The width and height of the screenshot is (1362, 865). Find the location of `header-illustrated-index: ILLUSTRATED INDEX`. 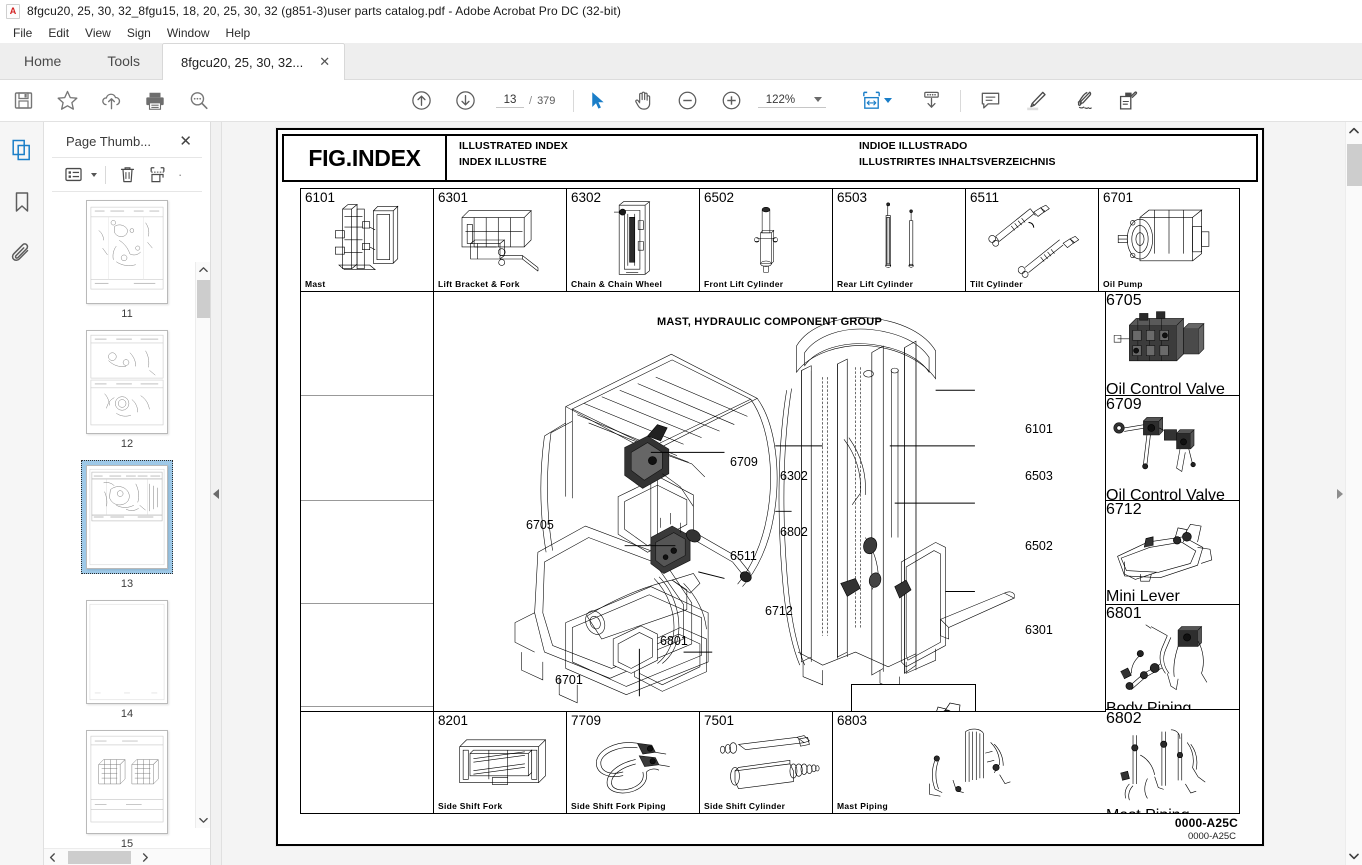

header-illustrated-index: ILLUSTRATED INDEX is located at coordinates (513, 146).